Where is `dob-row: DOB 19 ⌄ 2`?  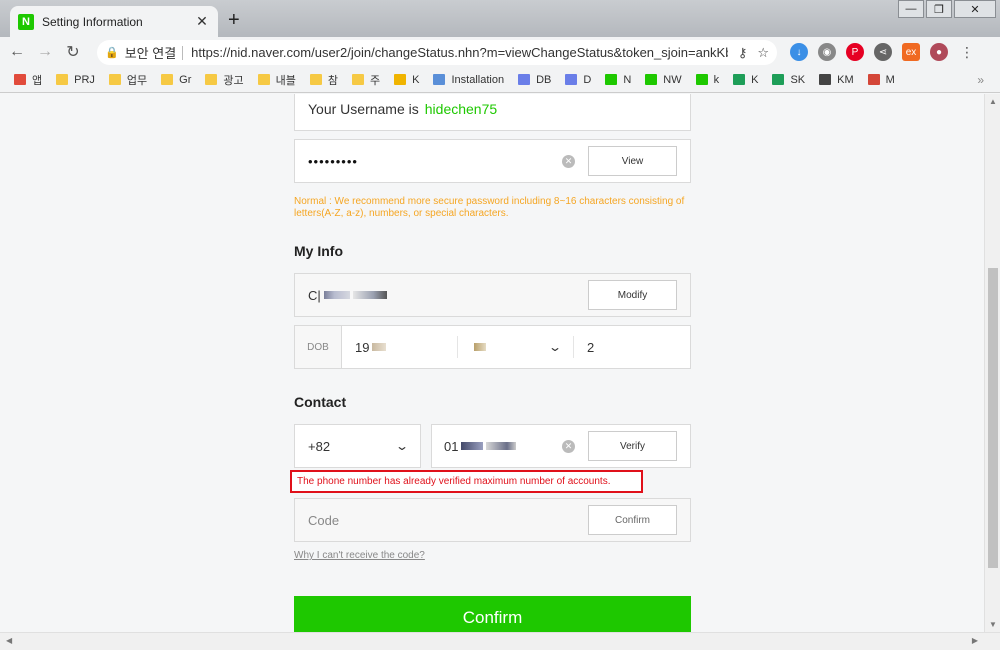 dob-row: DOB 19 ⌄ 2 is located at coordinates (492, 347).